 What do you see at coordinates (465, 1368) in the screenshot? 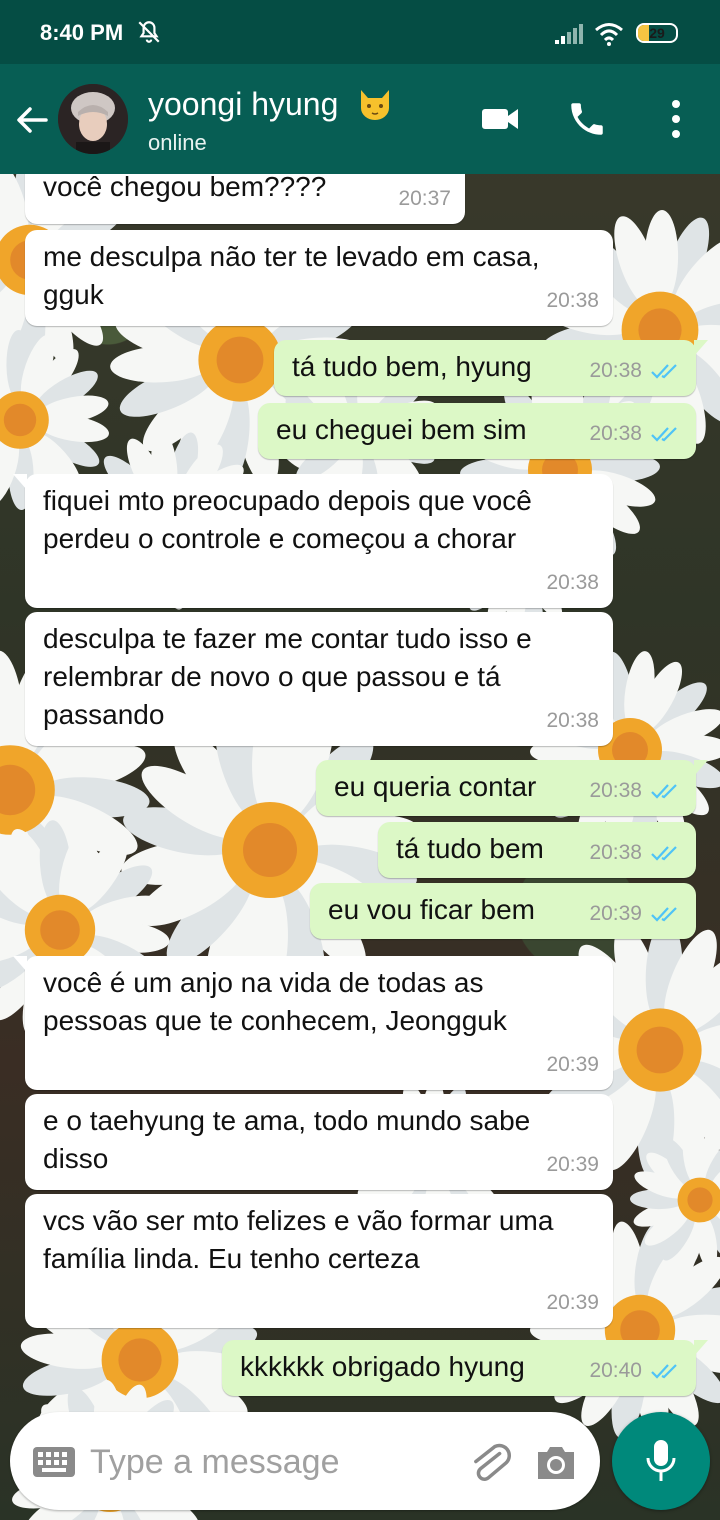
I see `outgoing-message: kkkkkk obrigado hyung 20:40` at bounding box center [465, 1368].